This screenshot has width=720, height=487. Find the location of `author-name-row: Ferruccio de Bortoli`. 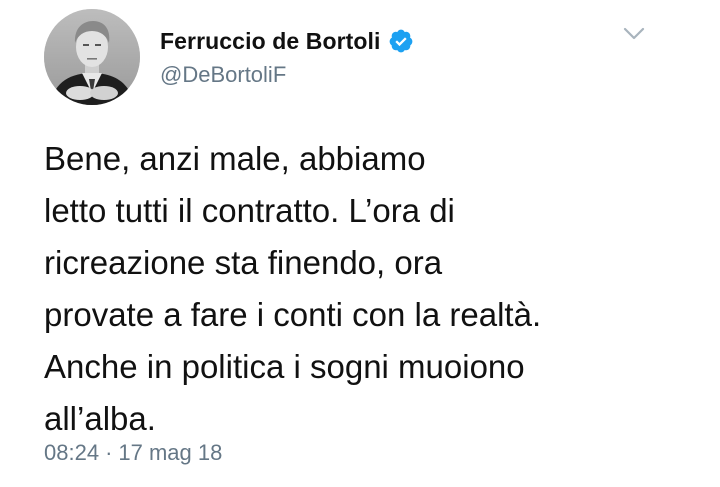

author-name-row: Ferruccio de Bortoli is located at coordinates (287, 41).